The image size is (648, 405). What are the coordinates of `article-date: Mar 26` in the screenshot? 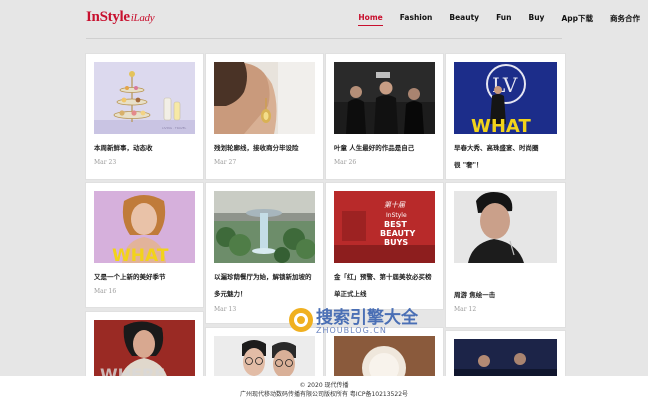 It's located at (345, 162).